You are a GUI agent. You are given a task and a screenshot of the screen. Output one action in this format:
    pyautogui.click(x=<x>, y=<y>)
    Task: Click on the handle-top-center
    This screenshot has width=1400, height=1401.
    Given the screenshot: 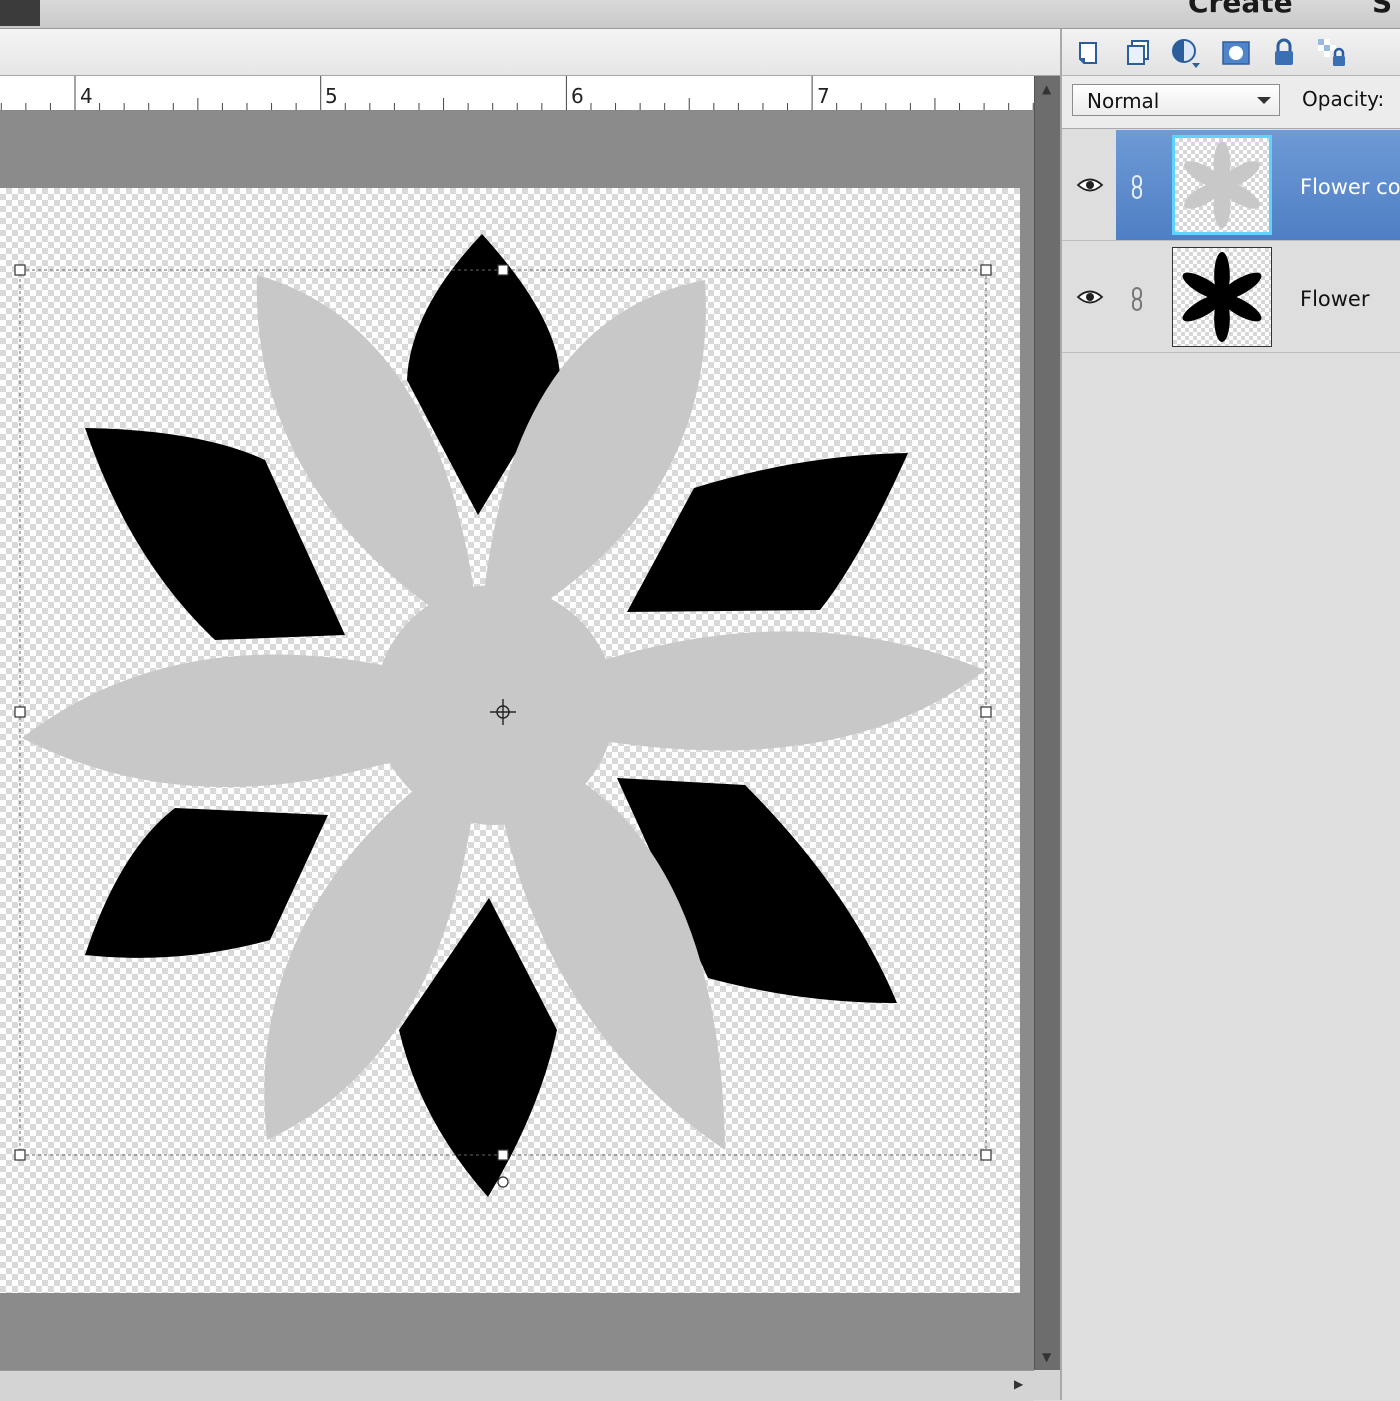 What is the action you would take?
    pyautogui.click(x=503, y=270)
    